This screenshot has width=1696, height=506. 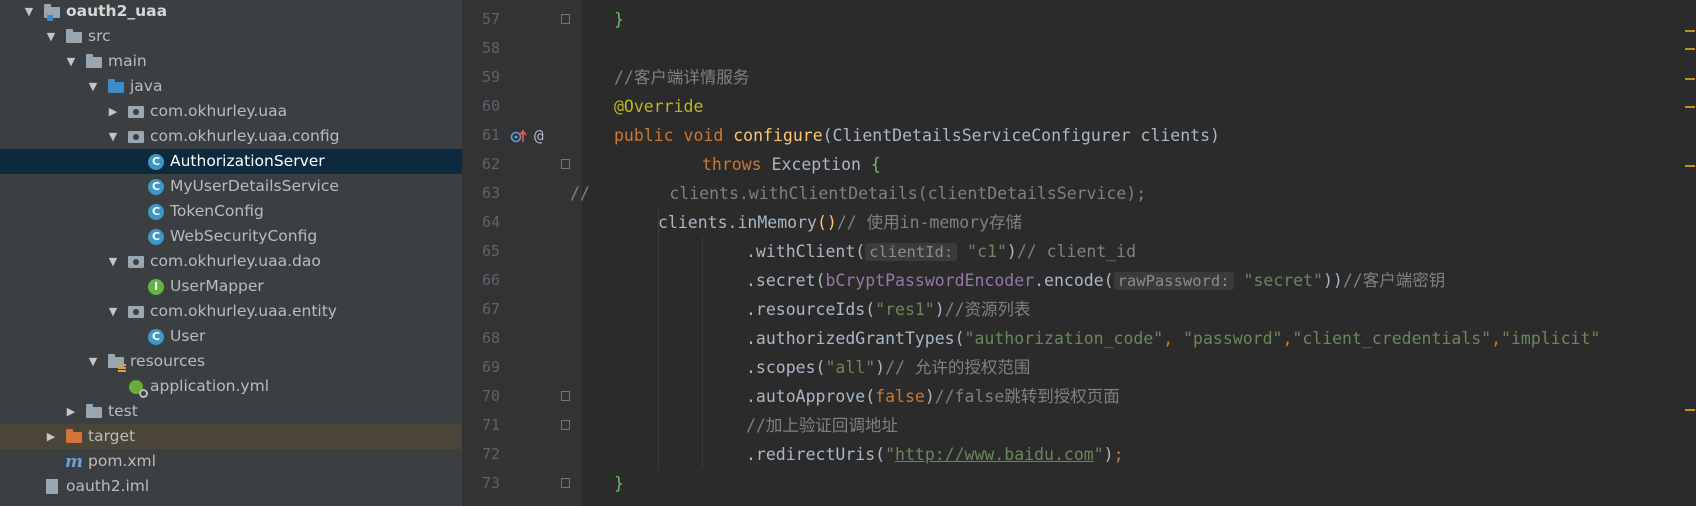 What do you see at coordinates (890, 454) in the screenshot?
I see `code-token: "` at bounding box center [890, 454].